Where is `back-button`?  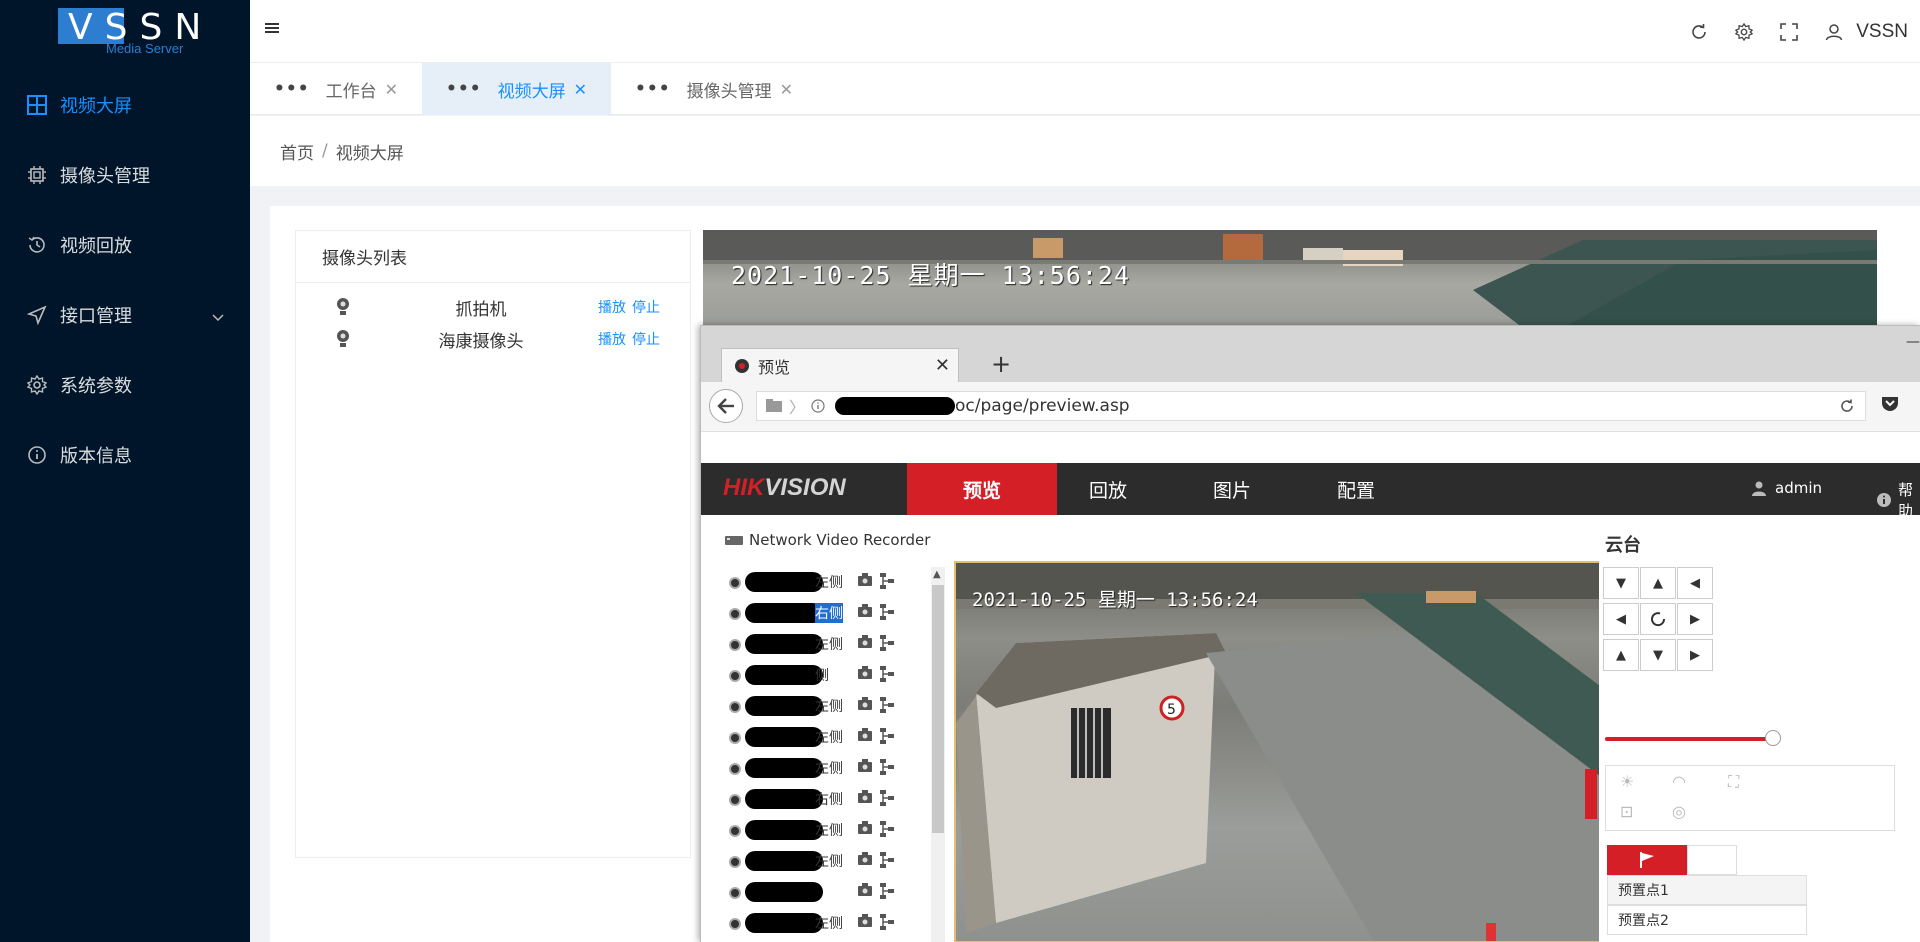 back-button is located at coordinates (726, 406).